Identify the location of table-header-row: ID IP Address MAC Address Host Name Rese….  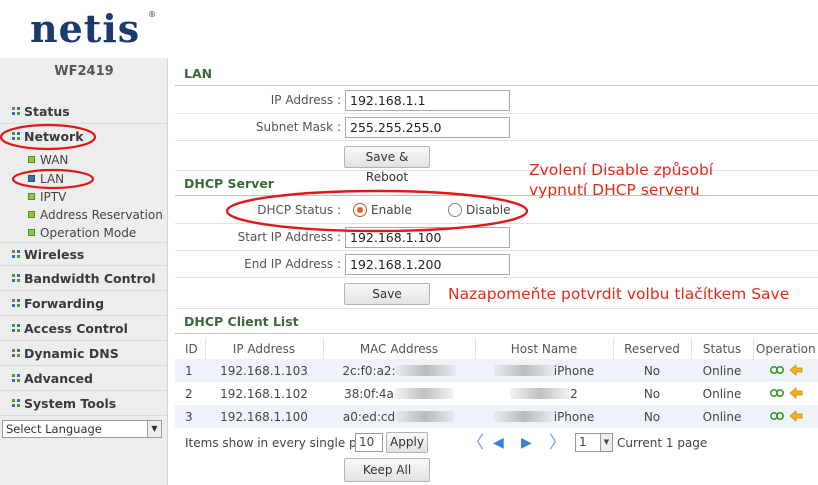
(496, 348).